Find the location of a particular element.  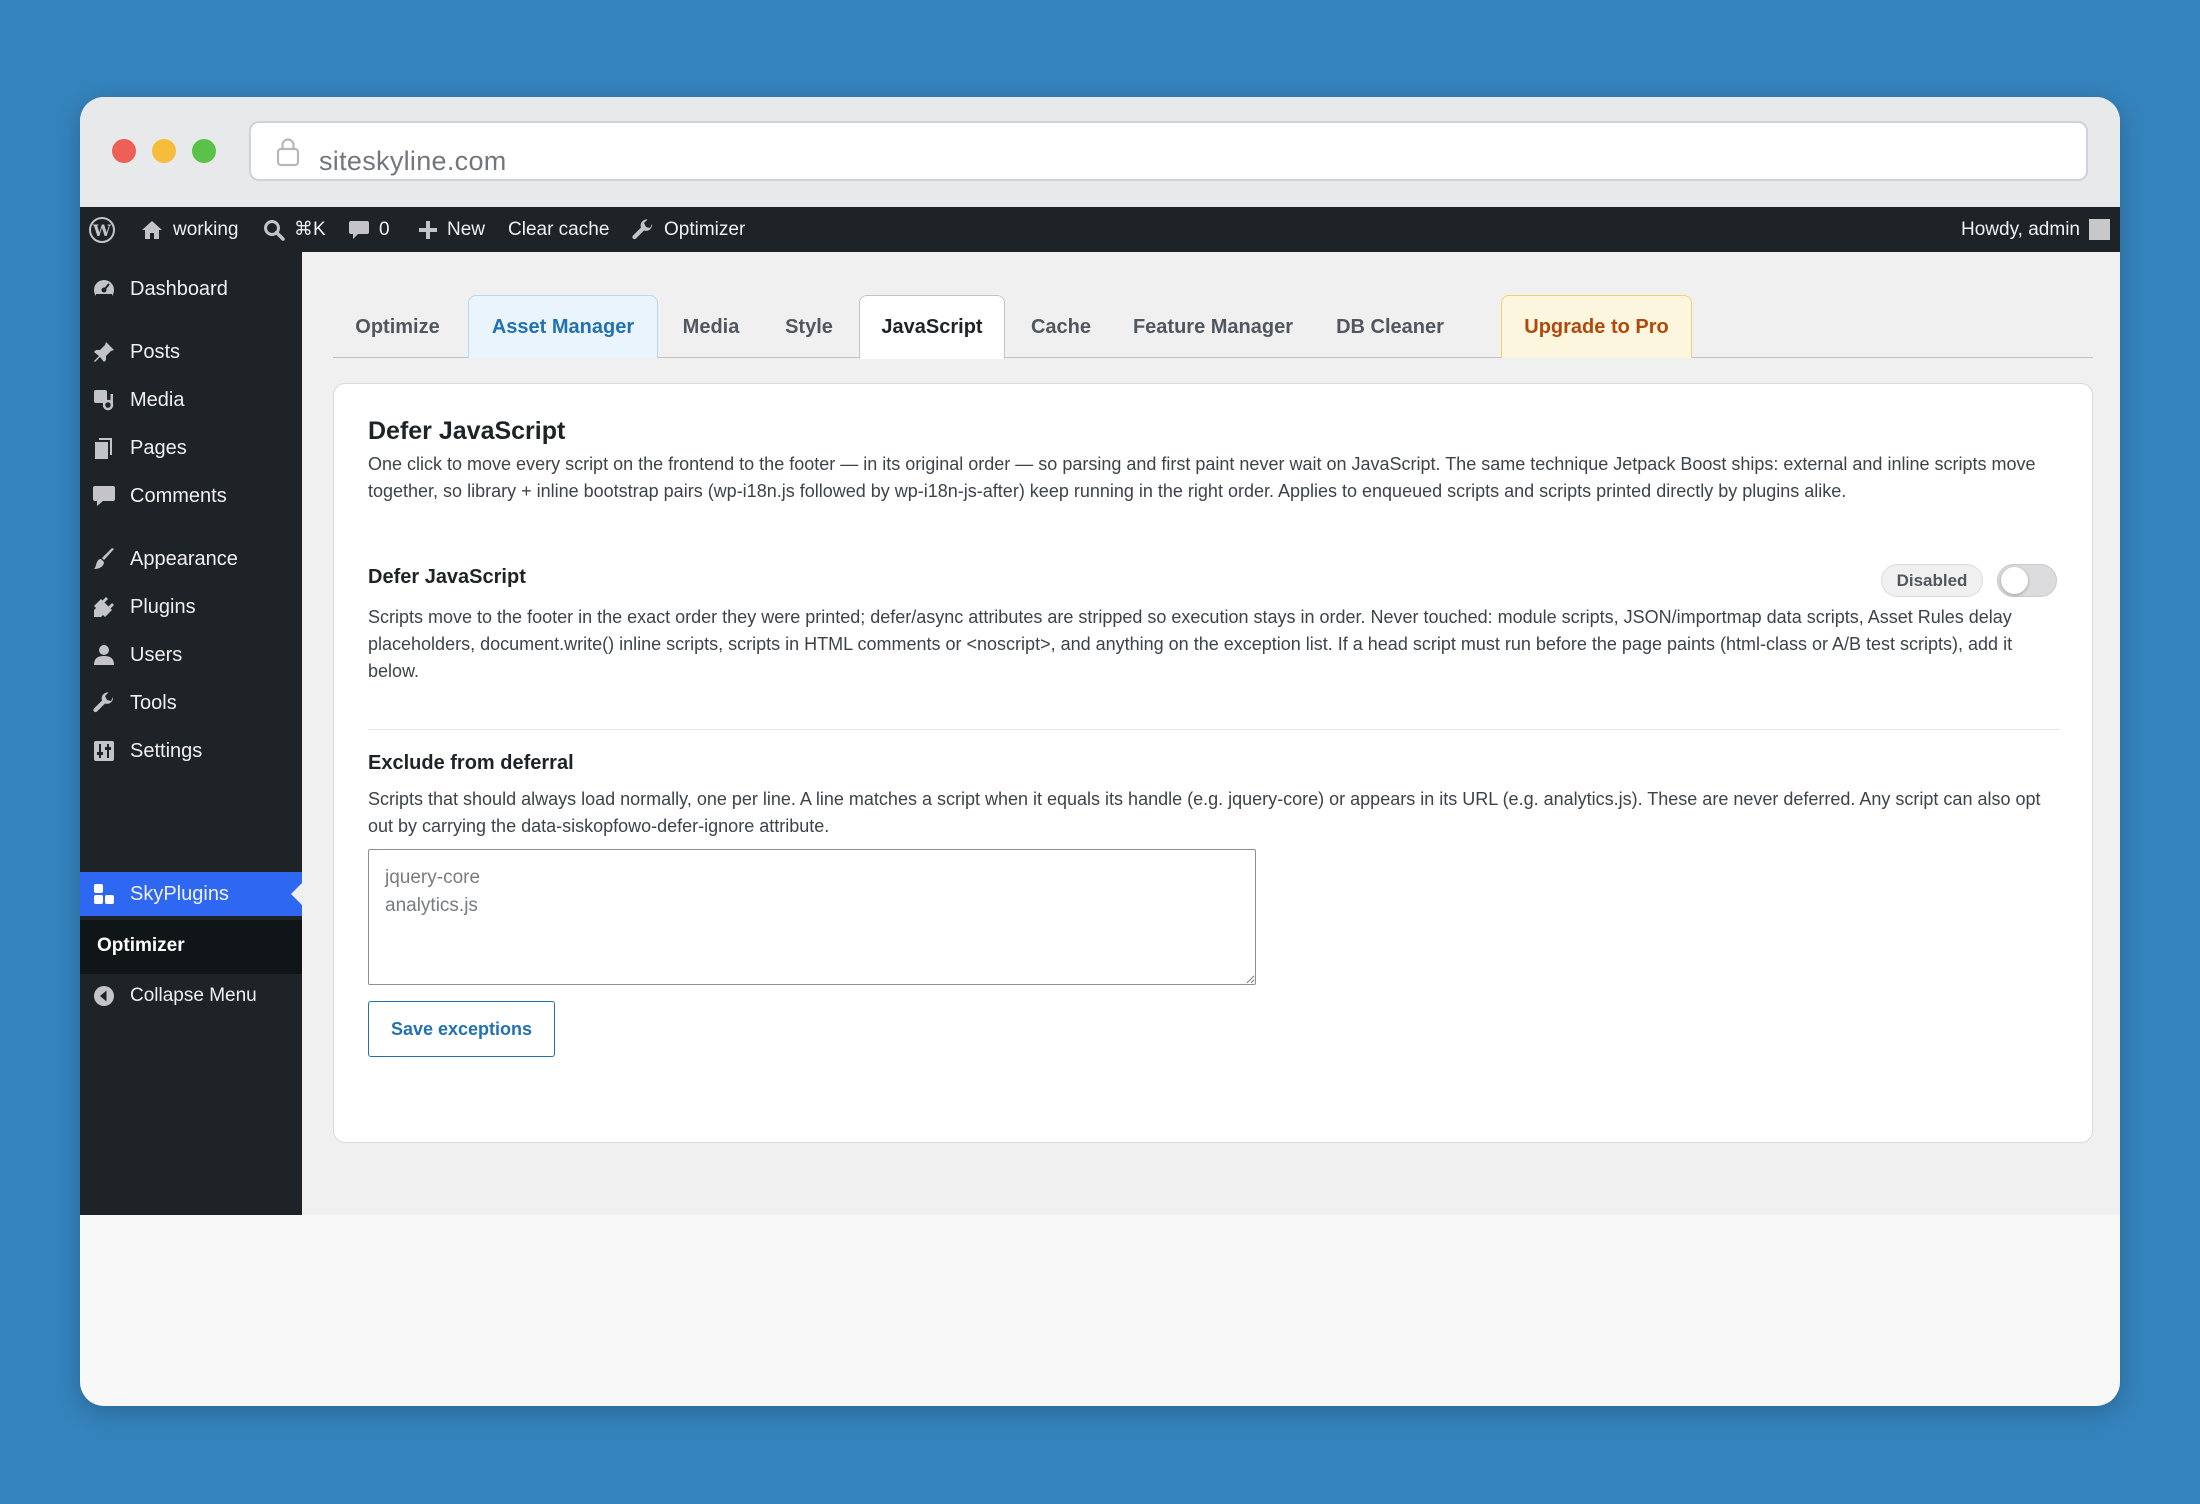

card-title: Defer JavaScript is located at coordinates (467, 431).